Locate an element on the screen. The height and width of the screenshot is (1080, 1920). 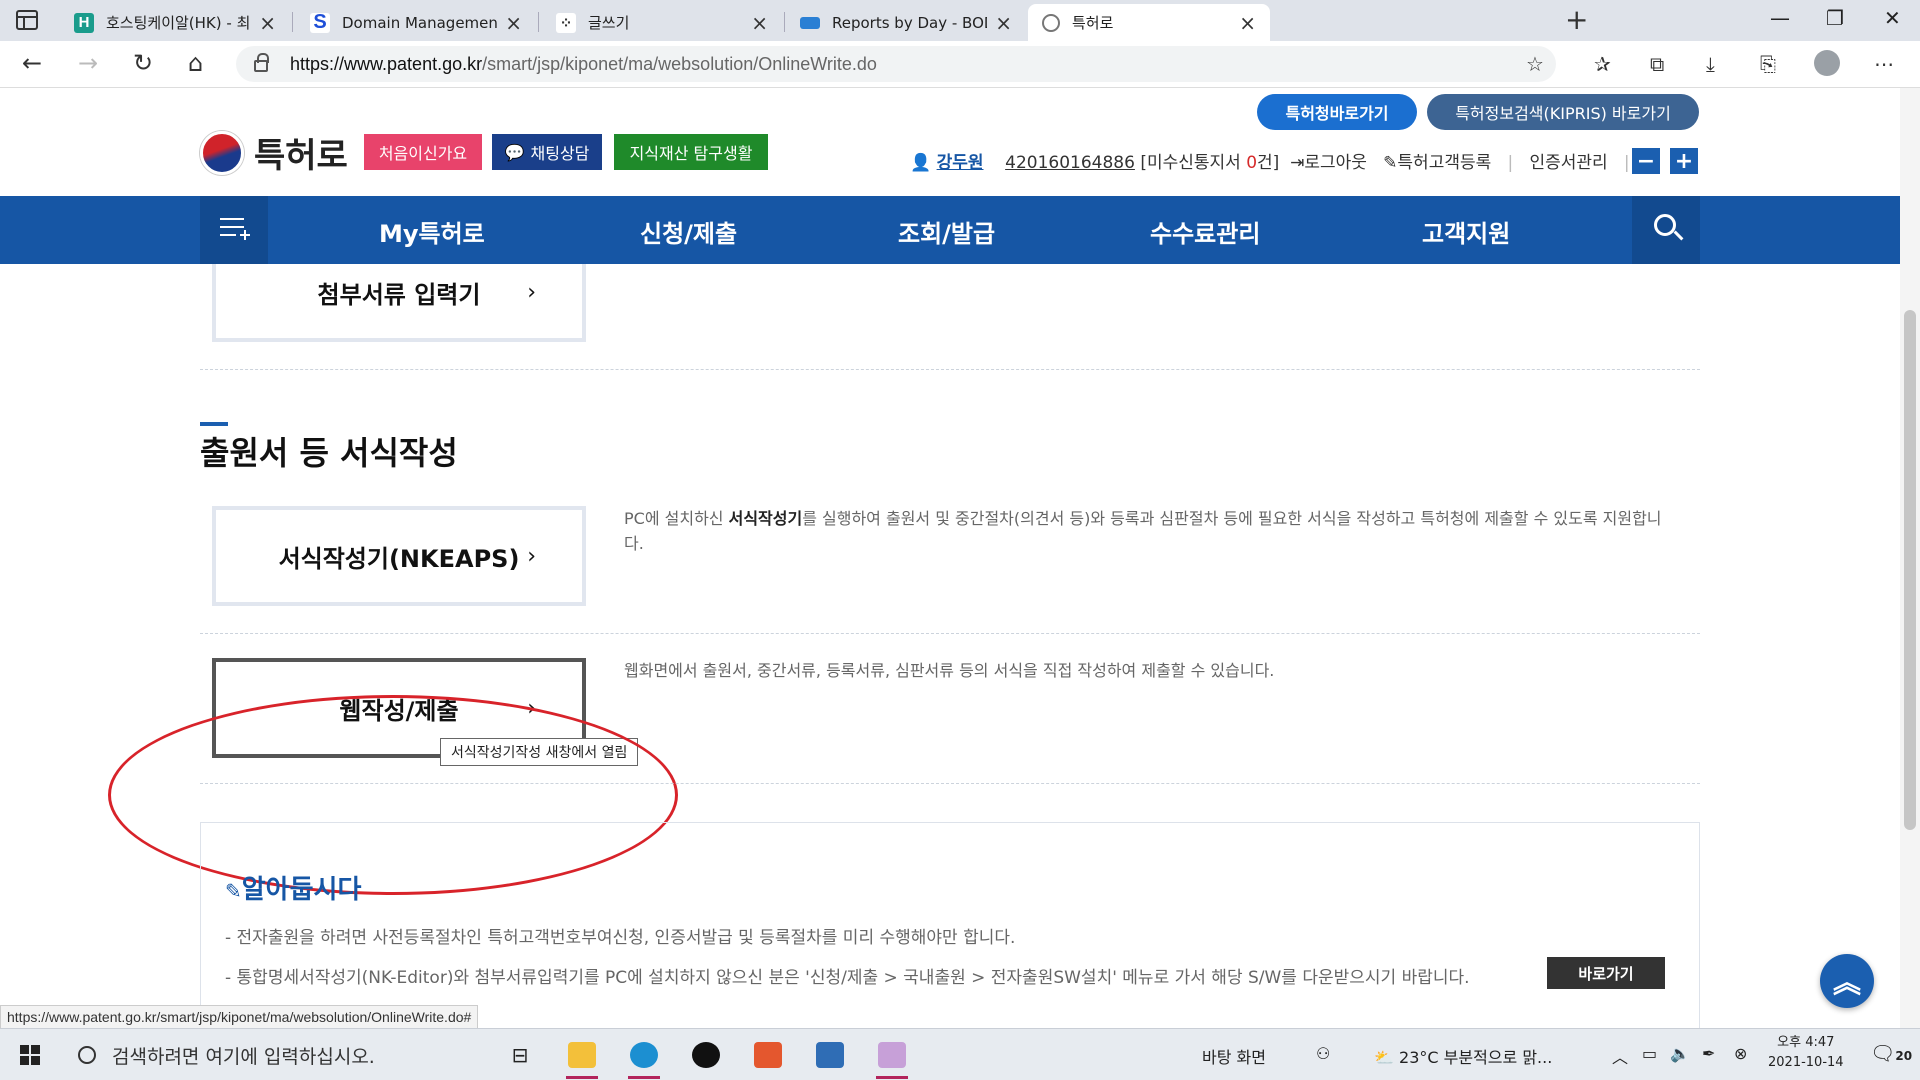
clock-time: 오후 4:47 is located at coordinates (1806, 1042).